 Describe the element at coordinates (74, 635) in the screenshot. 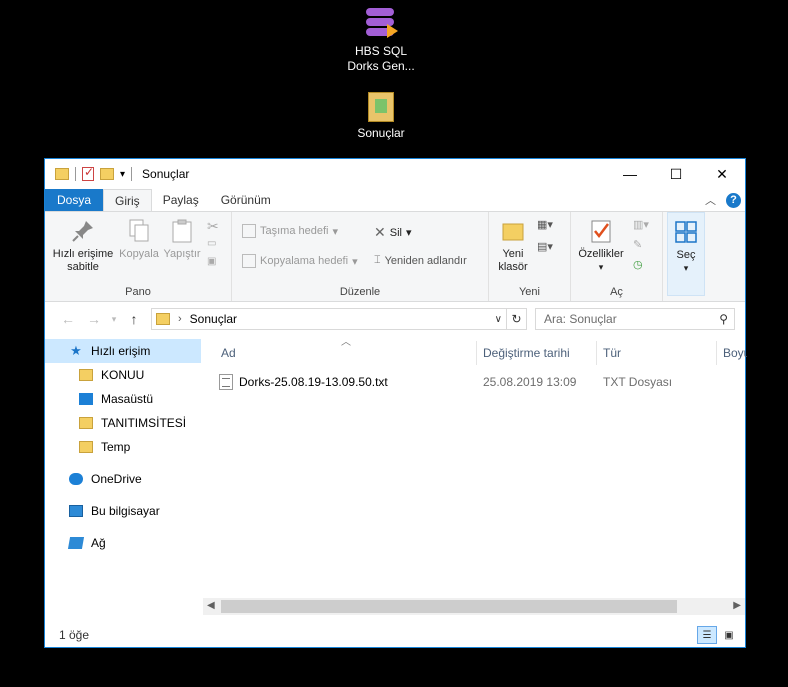

I see `item-count: 1 öğe` at that location.